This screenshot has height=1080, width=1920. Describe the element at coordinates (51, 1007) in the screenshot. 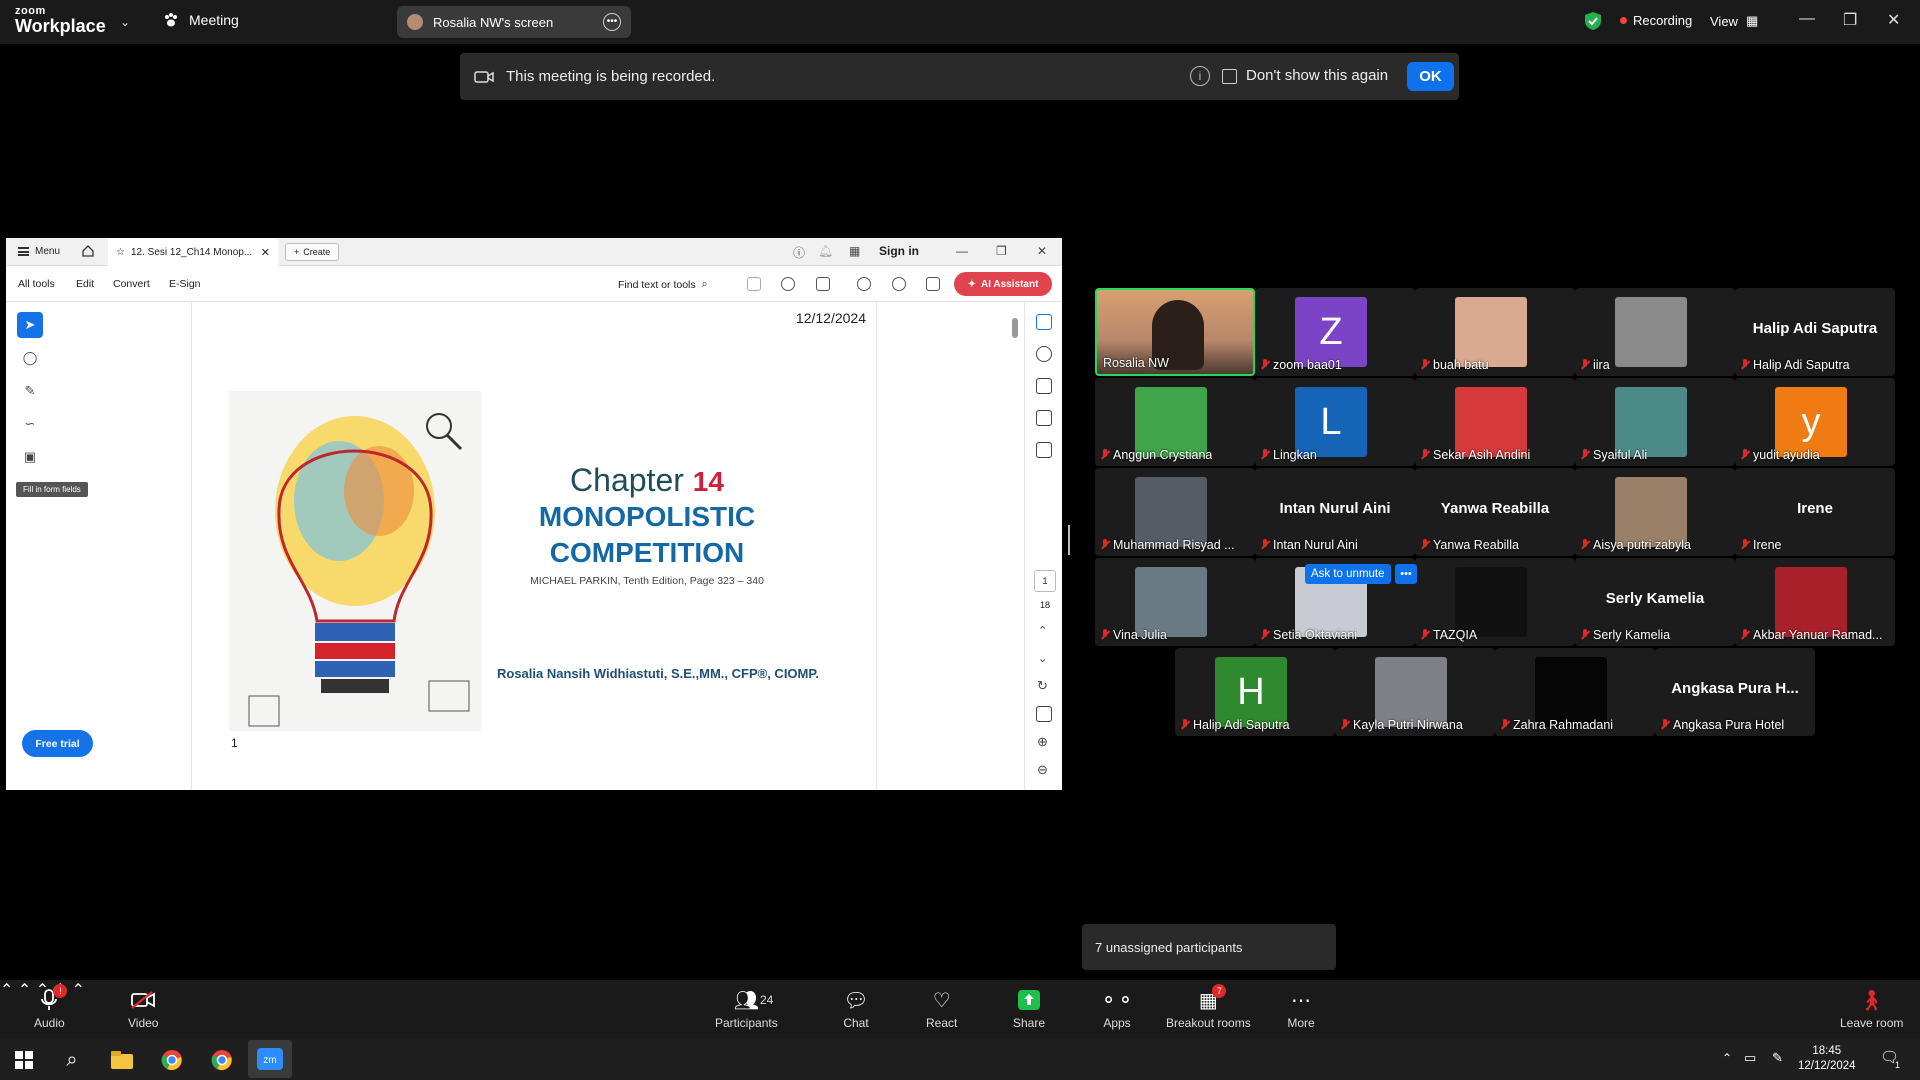

I see `audio-button: ! Audio` at that location.